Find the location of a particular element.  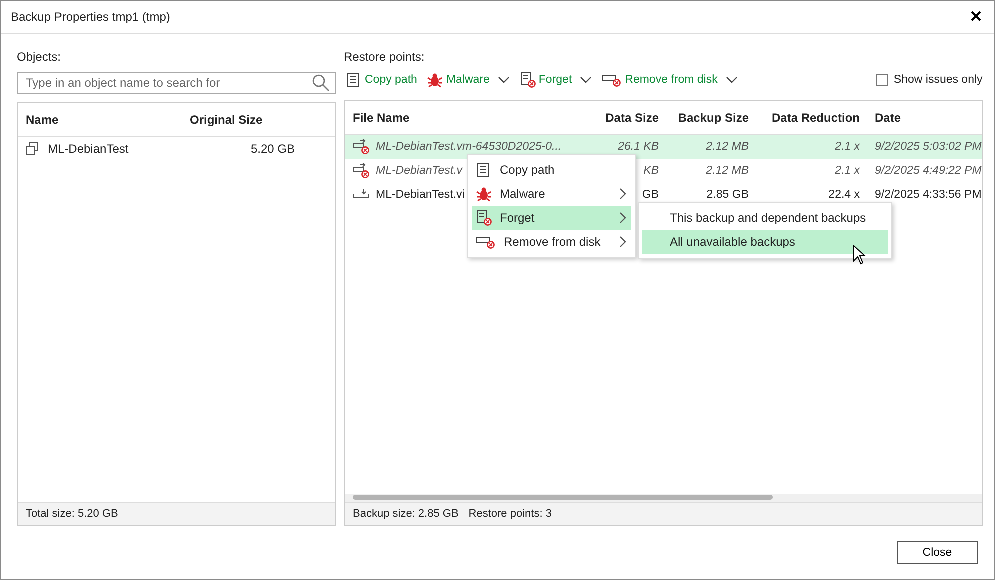

table-cell: ML-DebianTest.v is located at coordinates (419, 171).